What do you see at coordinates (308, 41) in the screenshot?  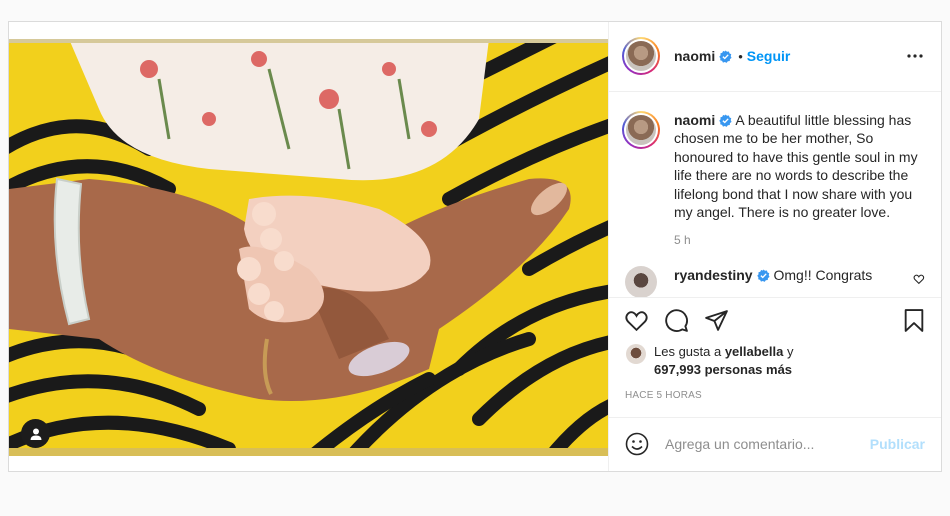 I see `photo-top-band` at bounding box center [308, 41].